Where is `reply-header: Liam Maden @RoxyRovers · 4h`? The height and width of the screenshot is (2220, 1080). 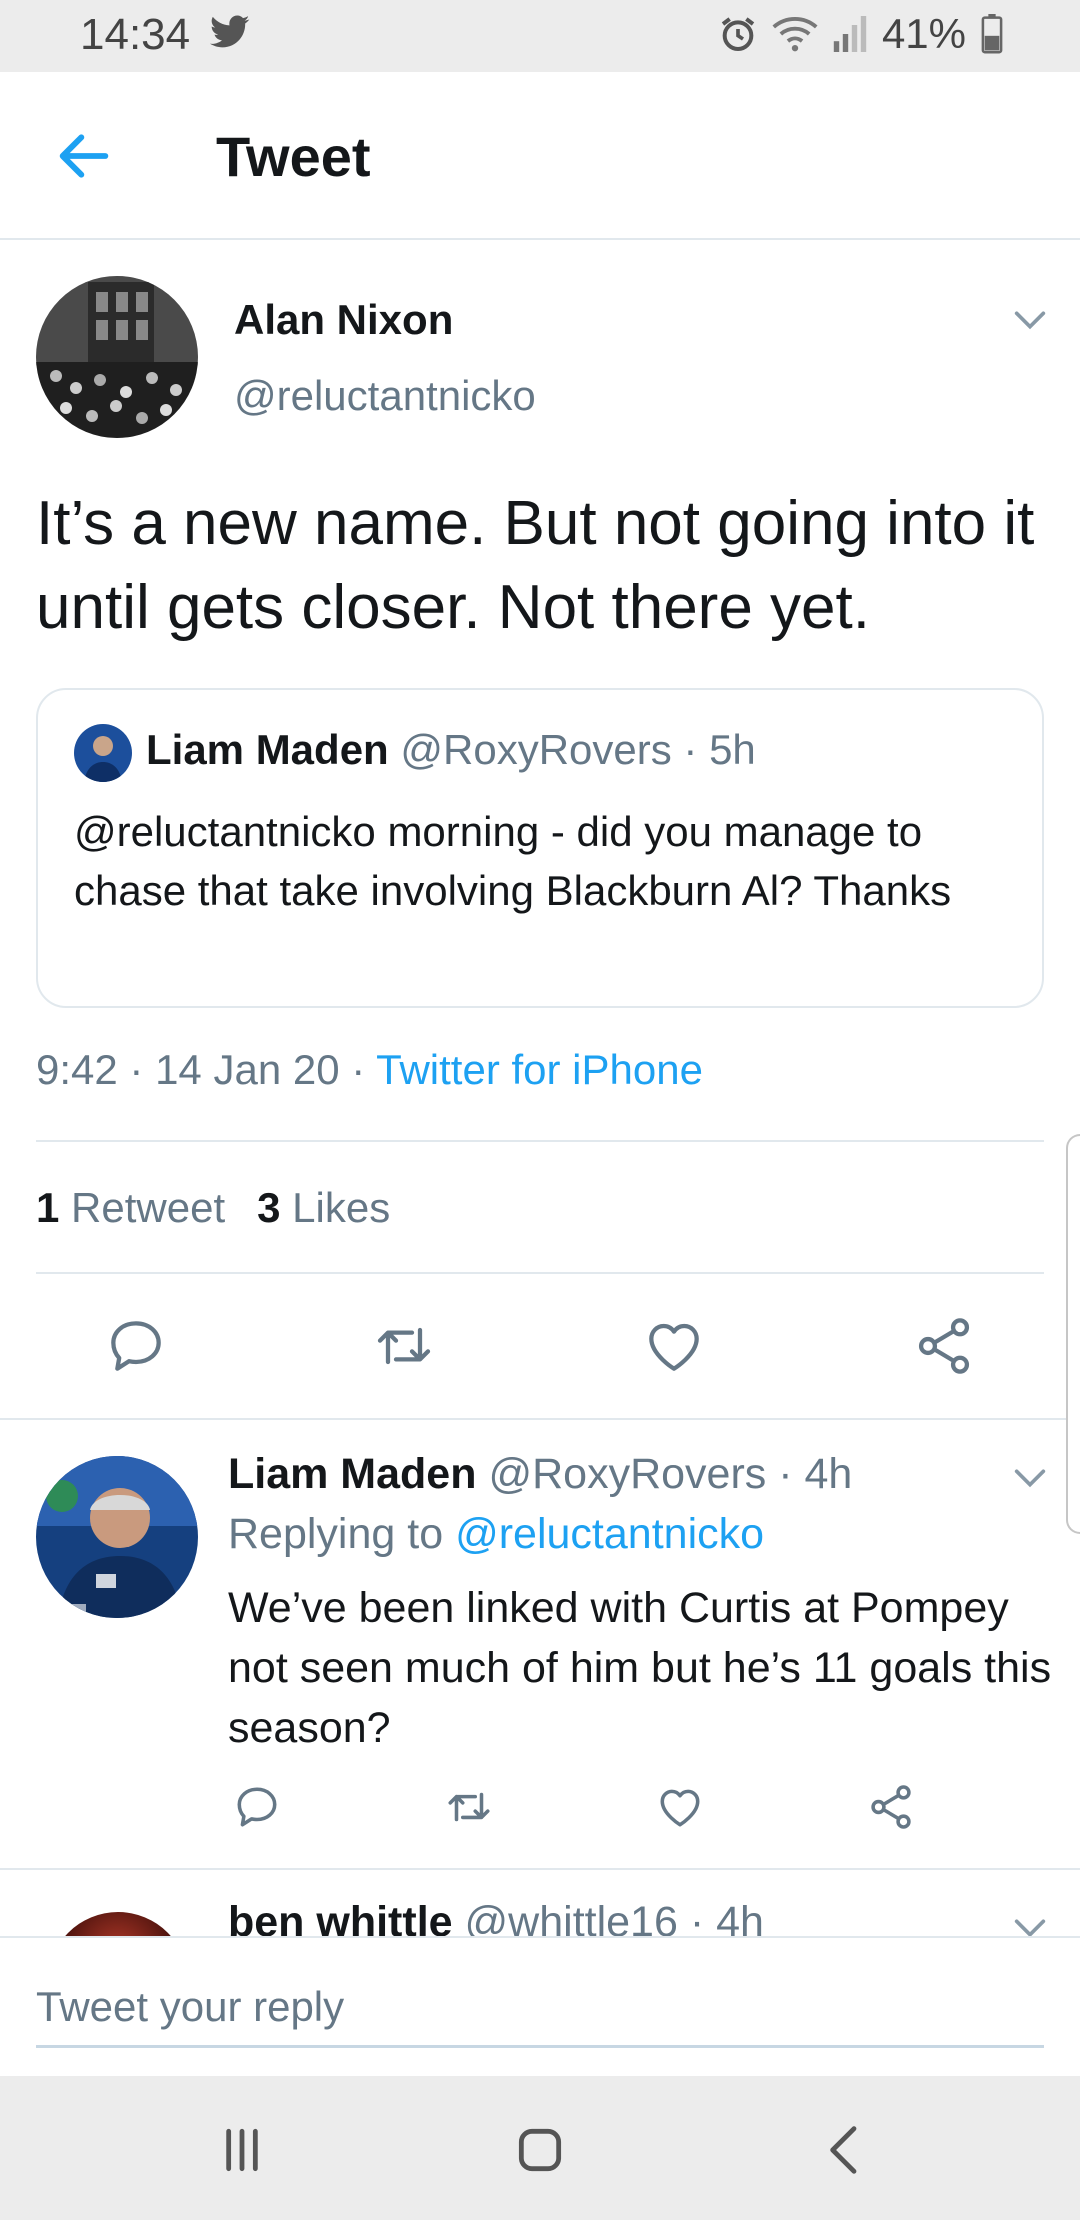
reply-header: Liam Maden @RoxyRovers · 4h is located at coordinates (540, 1474).